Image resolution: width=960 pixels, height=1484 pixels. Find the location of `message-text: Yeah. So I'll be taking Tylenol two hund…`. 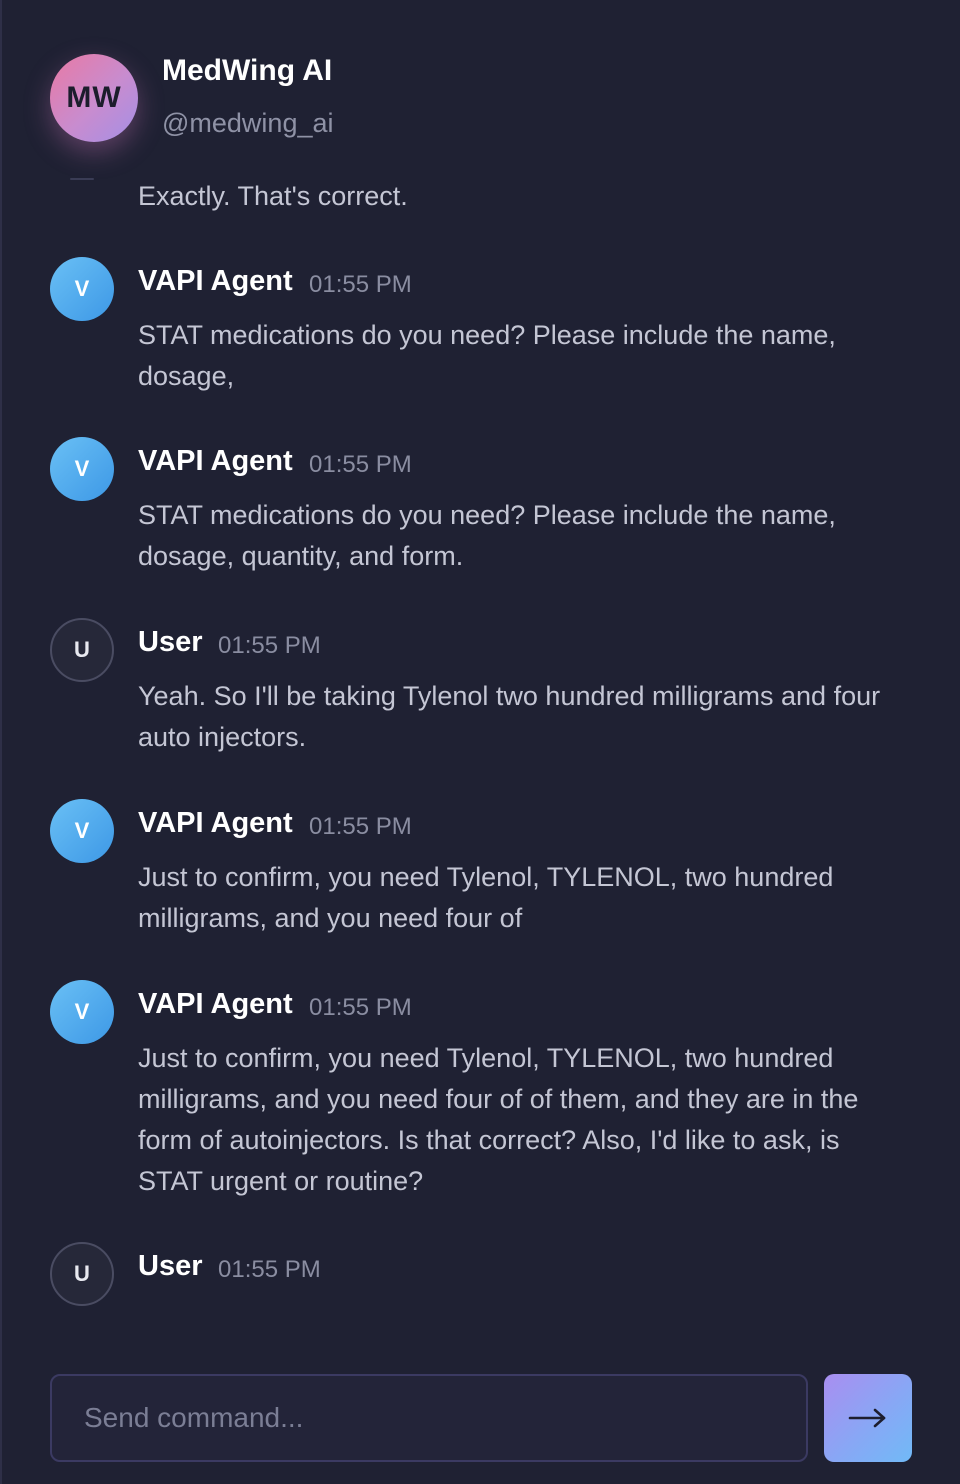

message-text: Yeah. So I'll be taking Tylenol two hund… is located at coordinates (509, 716).